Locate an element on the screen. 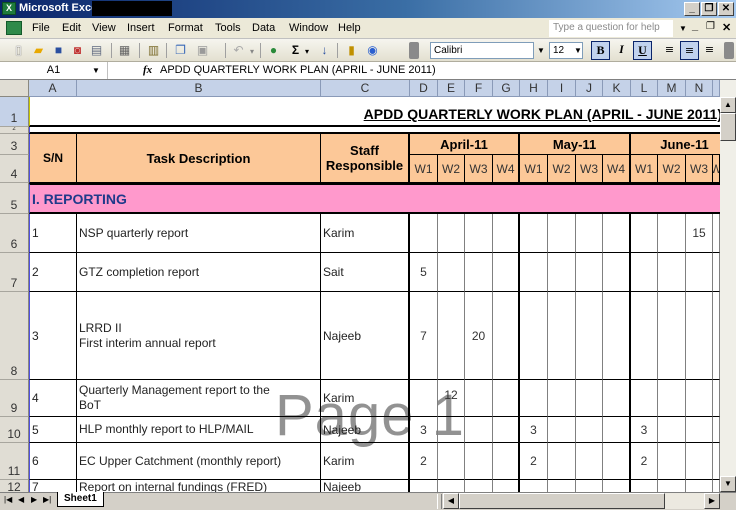 This screenshot has height=510, width=736. align-right-button: ≡ is located at coordinates (709, 50).